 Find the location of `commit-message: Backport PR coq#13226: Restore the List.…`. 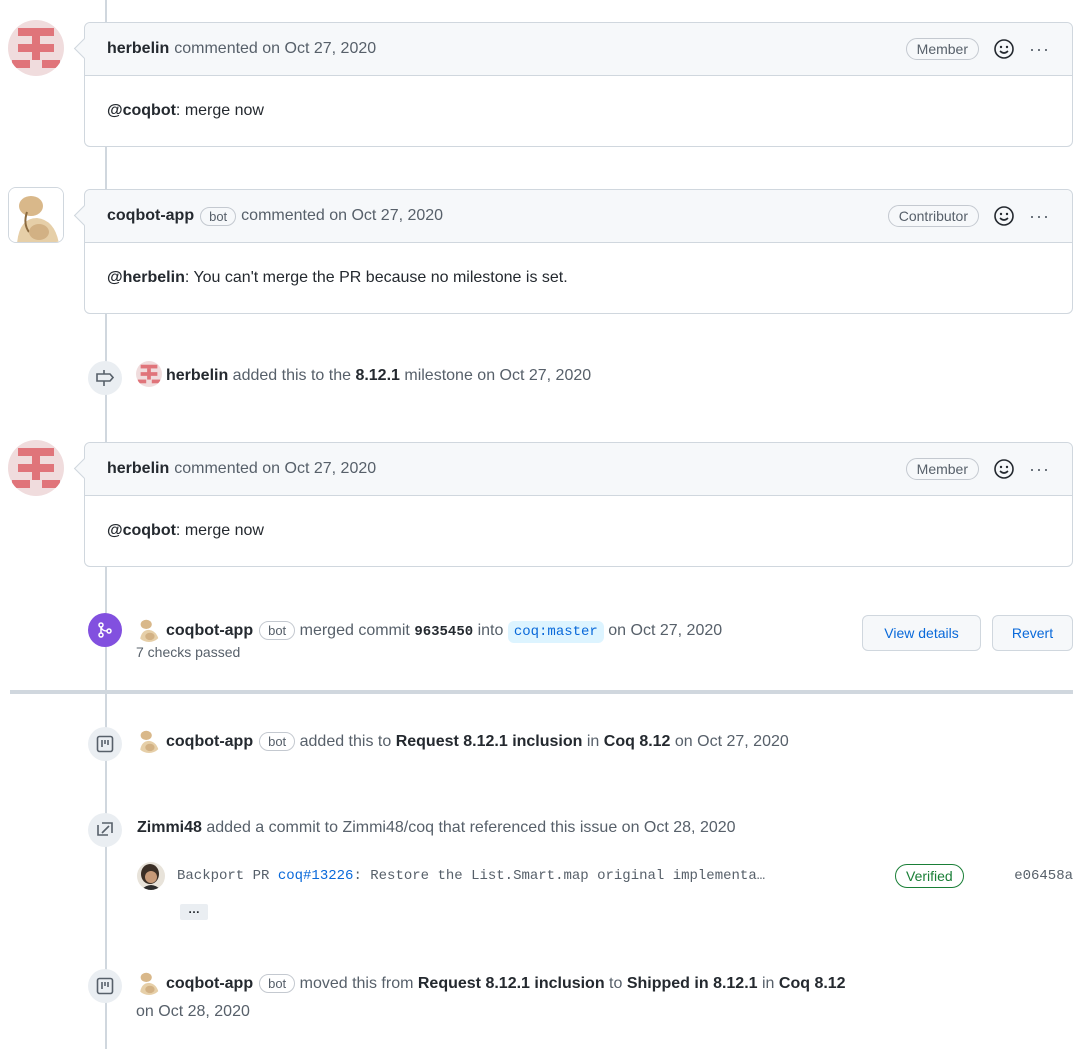

commit-message: Backport PR coq#13226: Restore the List.… is located at coordinates (471, 876).